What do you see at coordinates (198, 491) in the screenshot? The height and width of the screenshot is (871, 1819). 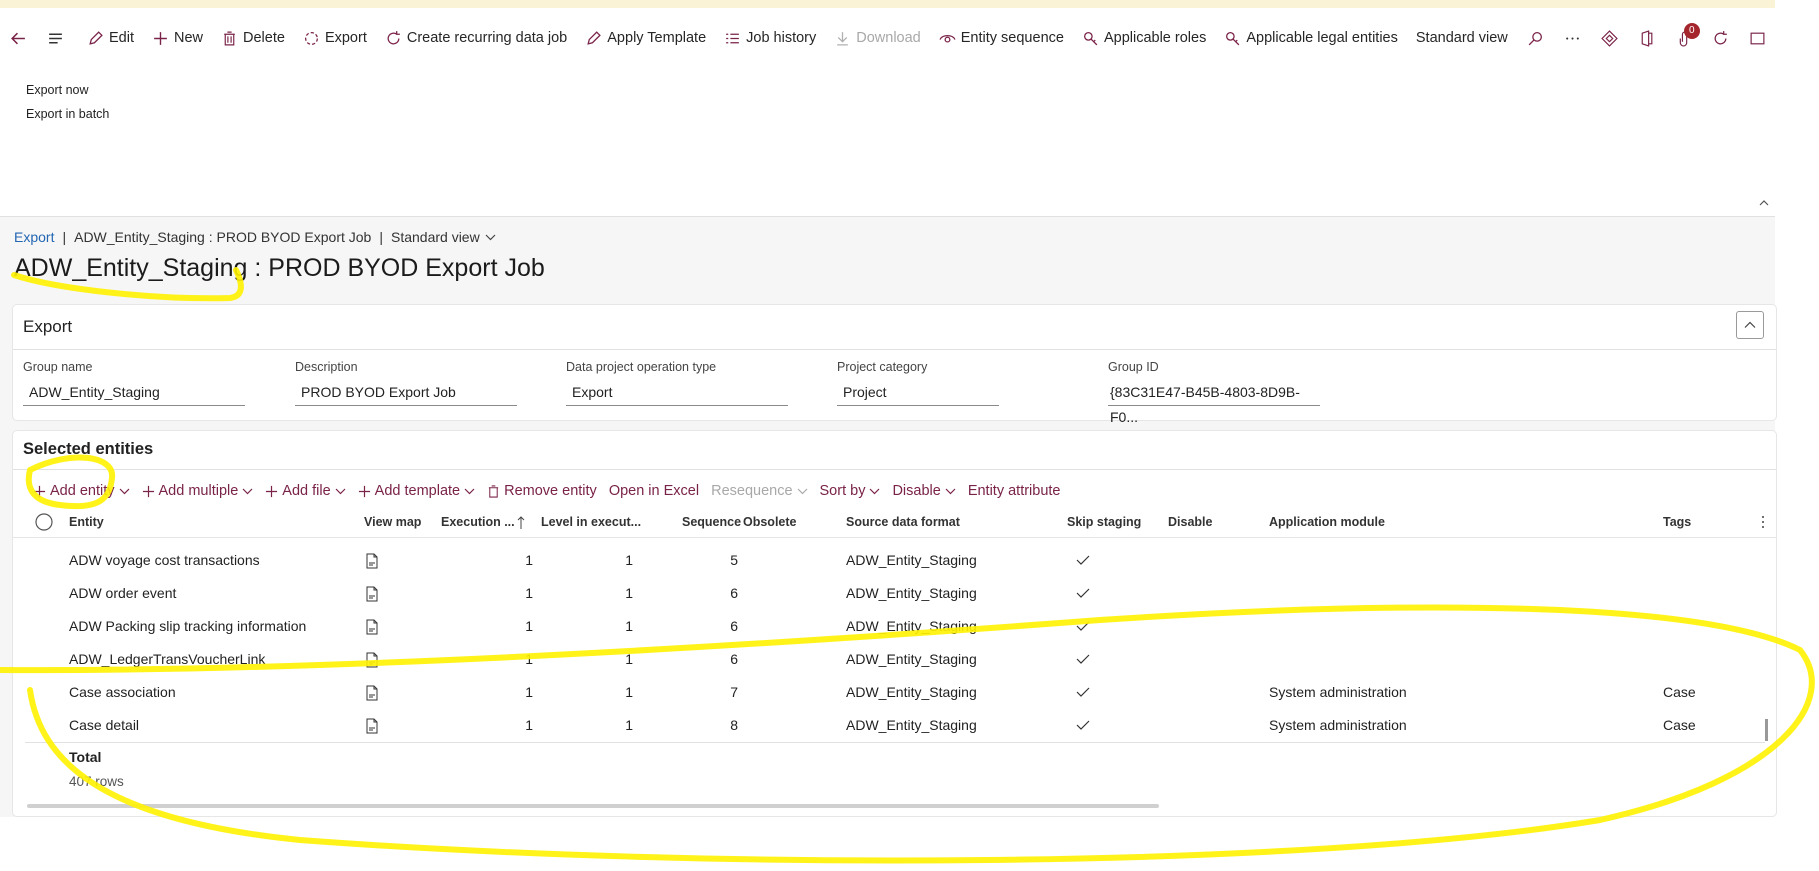 I see `add-multiple-button: Add multiple` at bounding box center [198, 491].